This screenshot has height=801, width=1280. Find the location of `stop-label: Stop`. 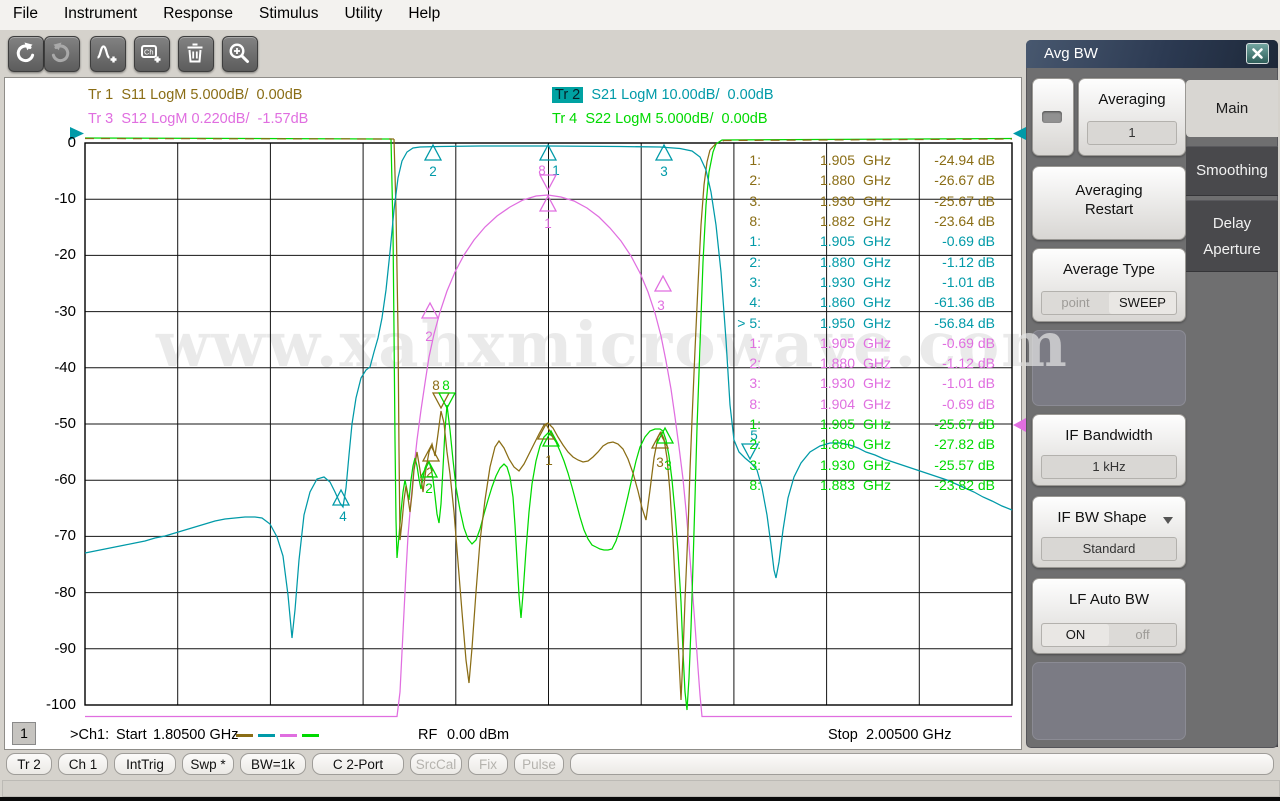

stop-label: Stop is located at coordinates (843, 735).